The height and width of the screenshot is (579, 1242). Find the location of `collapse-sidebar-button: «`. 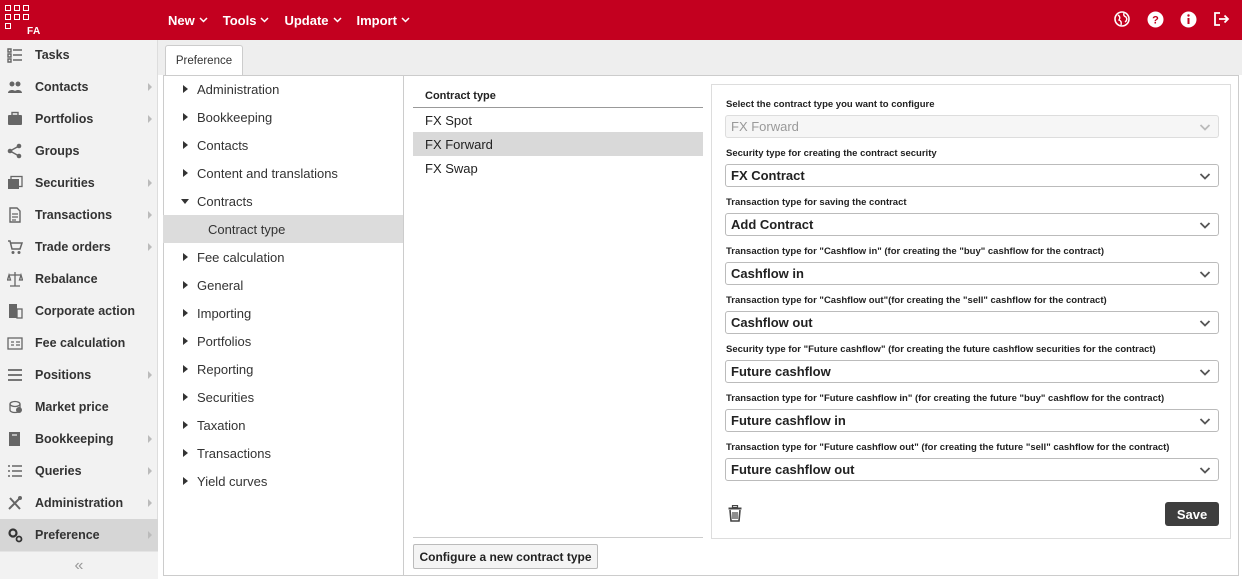

collapse-sidebar-button: « is located at coordinates (79, 565).